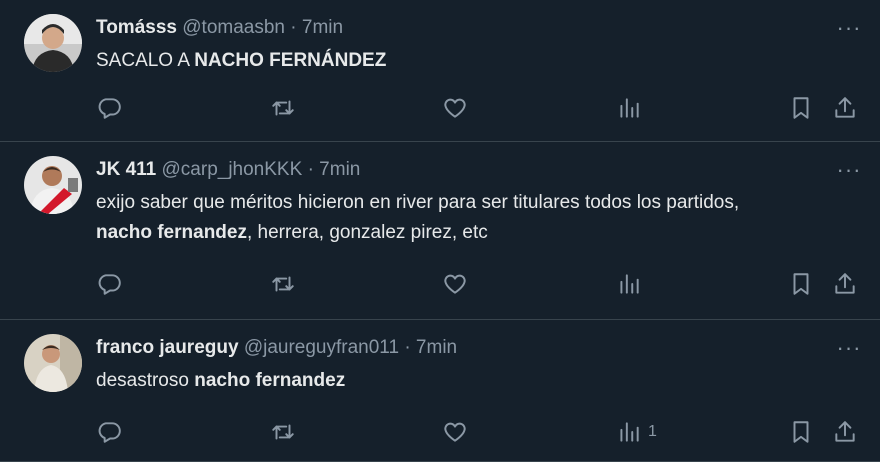 The image size is (880, 462). Describe the element at coordinates (321, 347) in the screenshot. I see `author-handle: @jaureguyfran011` at that location.